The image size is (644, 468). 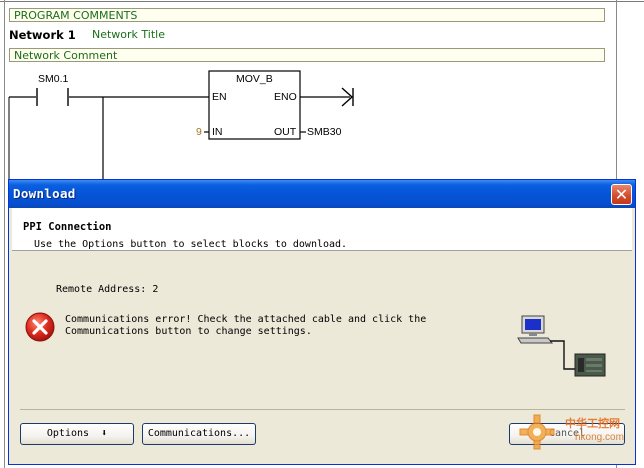 What do you see at coordinates (285, 132) in the screenshot?
I see `pin-out: OUT` at bounding box center [285, 132].